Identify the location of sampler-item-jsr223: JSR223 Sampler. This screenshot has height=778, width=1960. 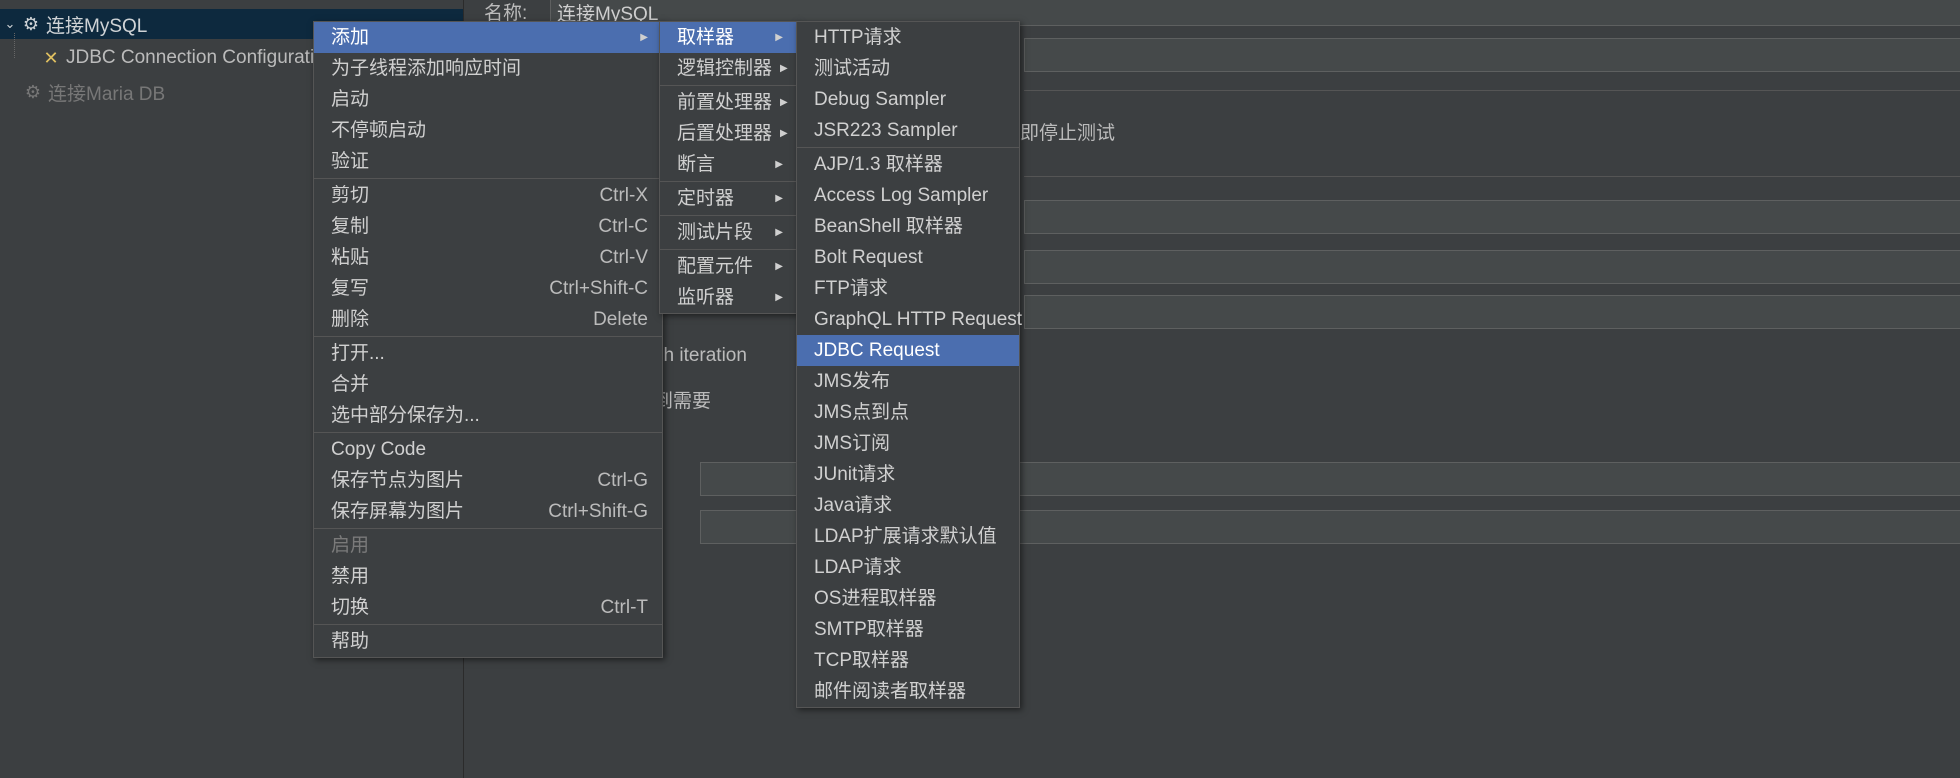
(908, 130).